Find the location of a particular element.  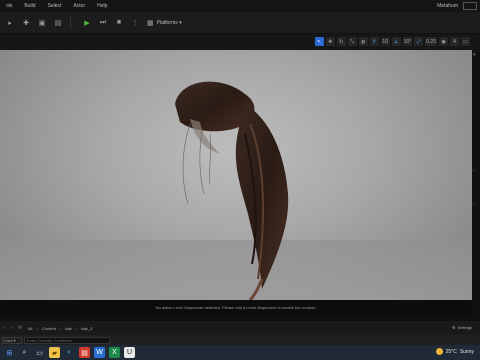

camera-speed-value: 4 is located at coordinates (454, 41).